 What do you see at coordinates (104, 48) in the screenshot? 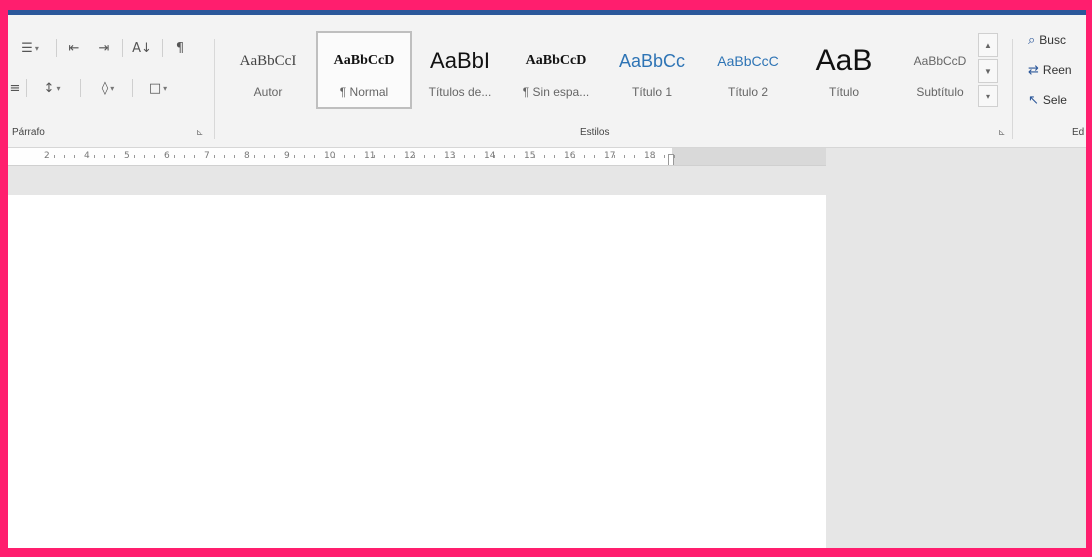
I see `increase-indent-button: ⇥` at bounding box center [104, 48].